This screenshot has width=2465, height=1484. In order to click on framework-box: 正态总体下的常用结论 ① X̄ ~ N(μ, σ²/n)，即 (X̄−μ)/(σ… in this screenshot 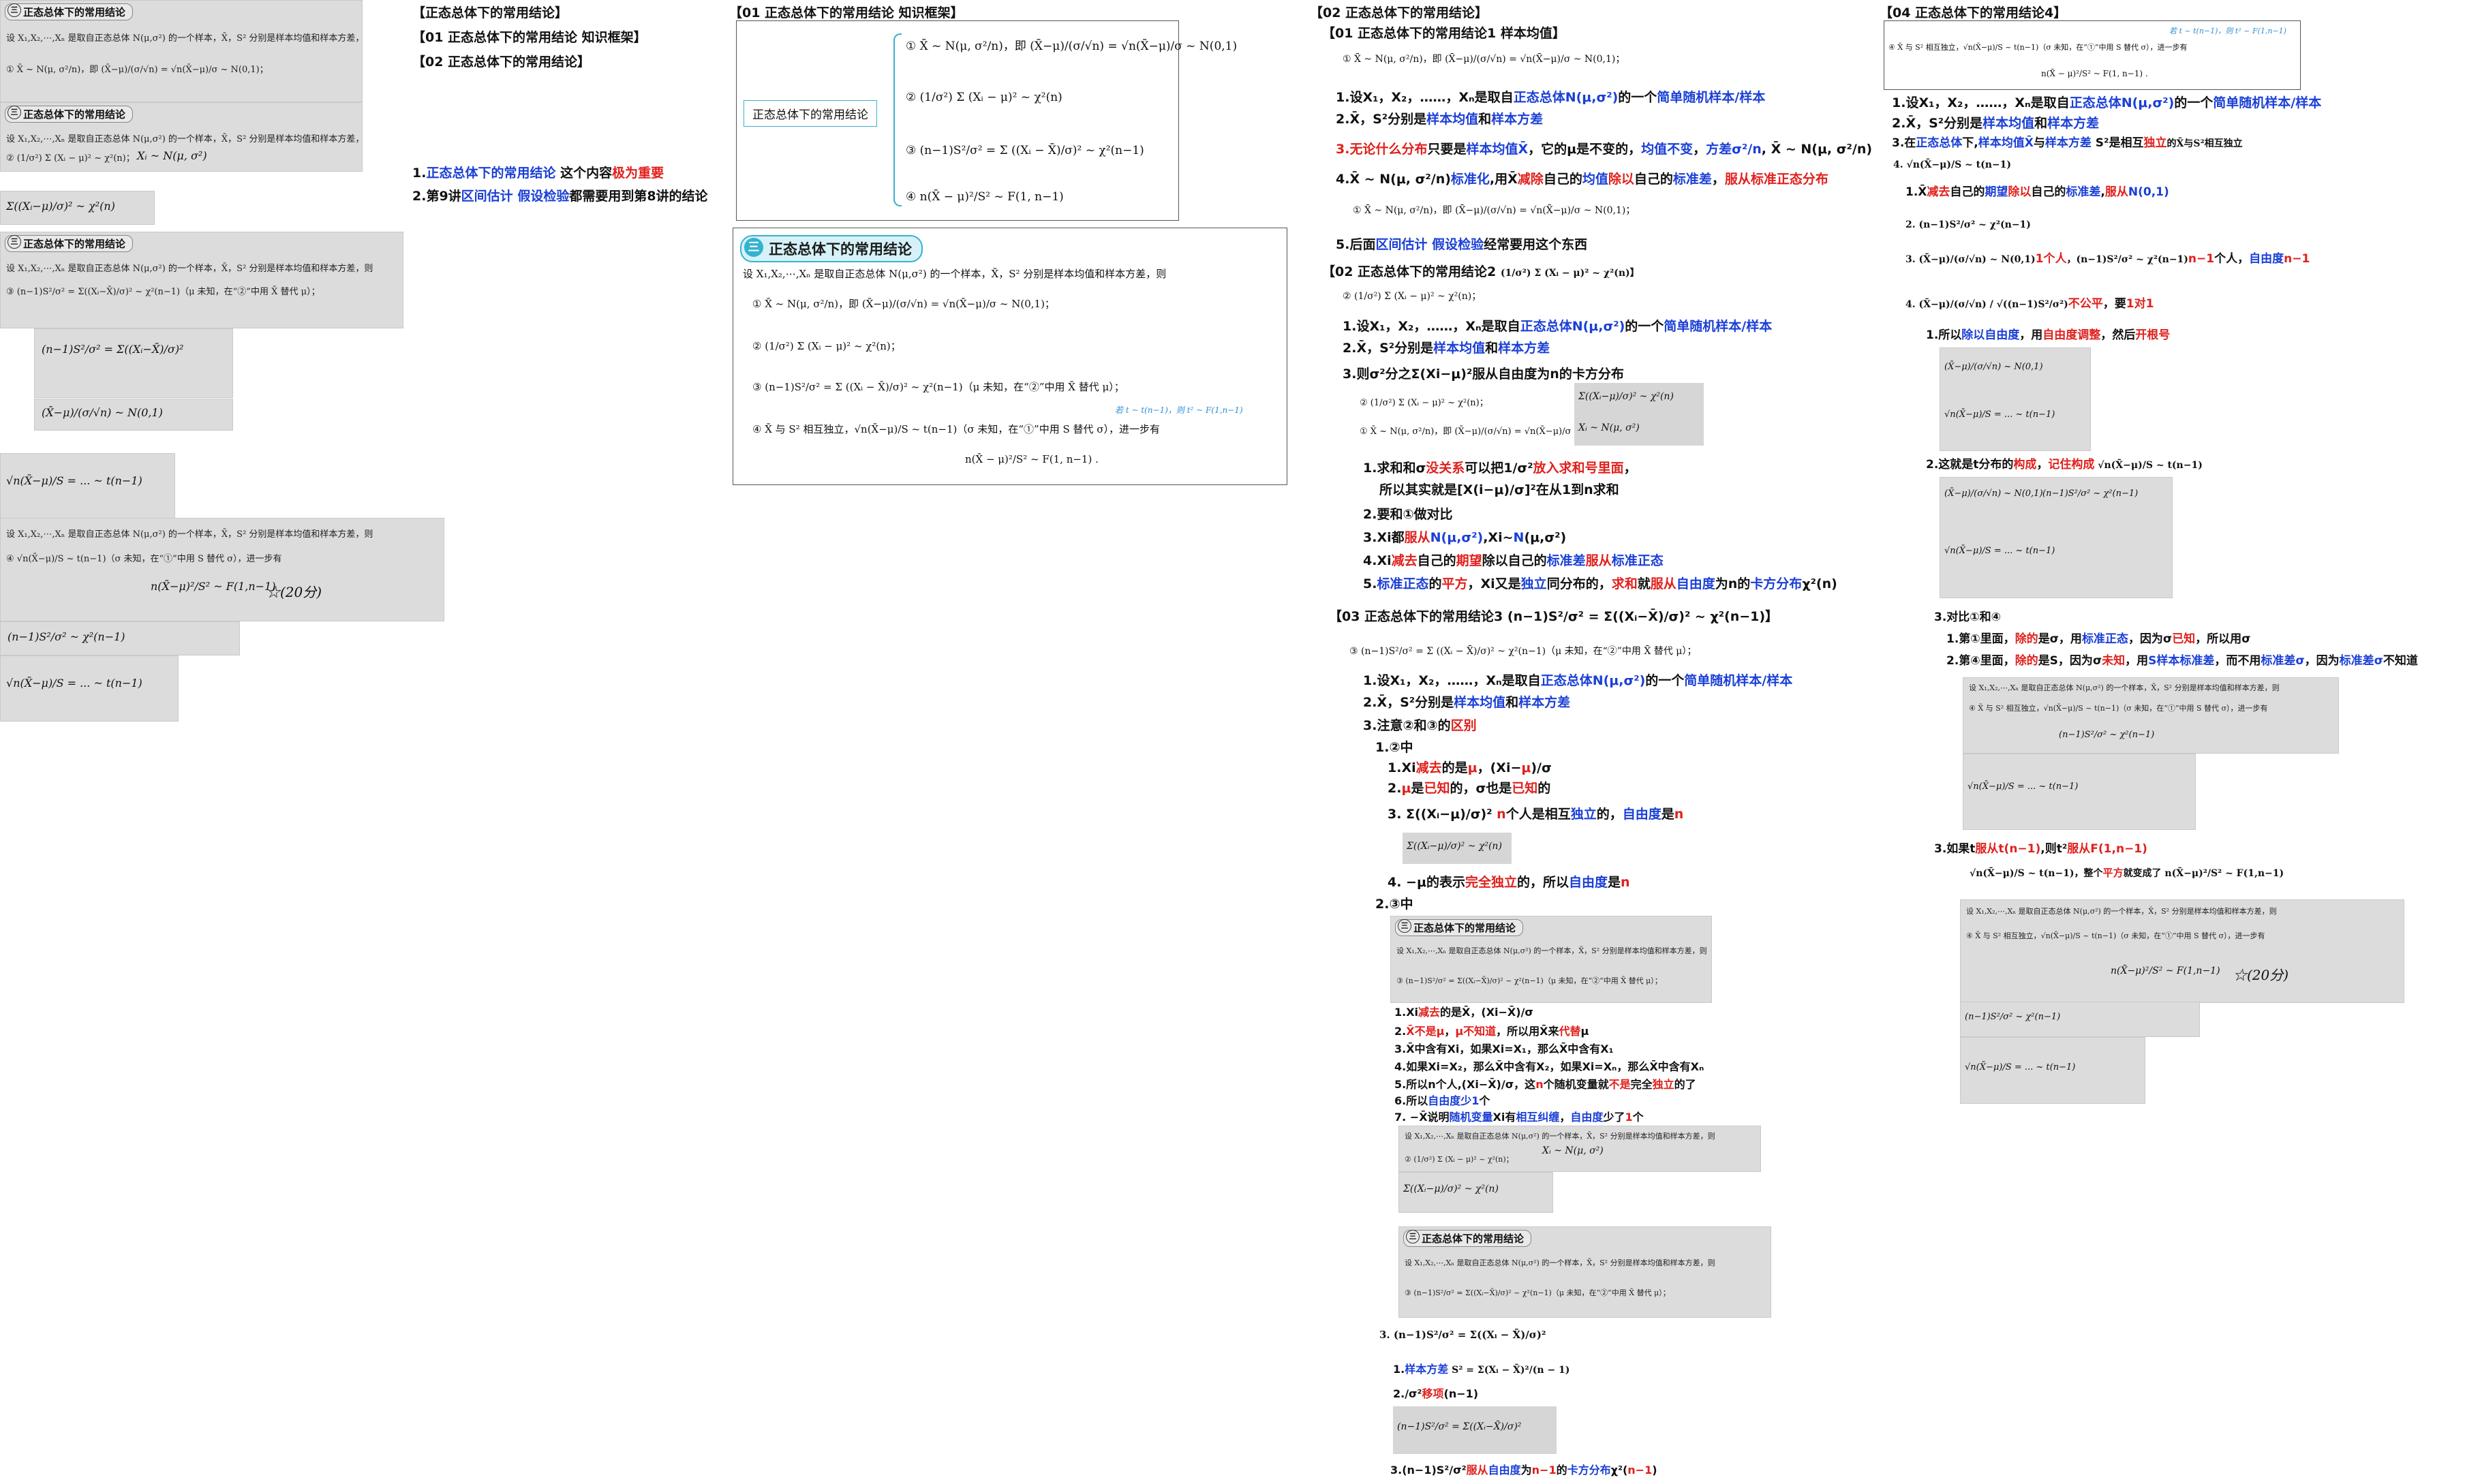, I will do `click(986, 121)`.